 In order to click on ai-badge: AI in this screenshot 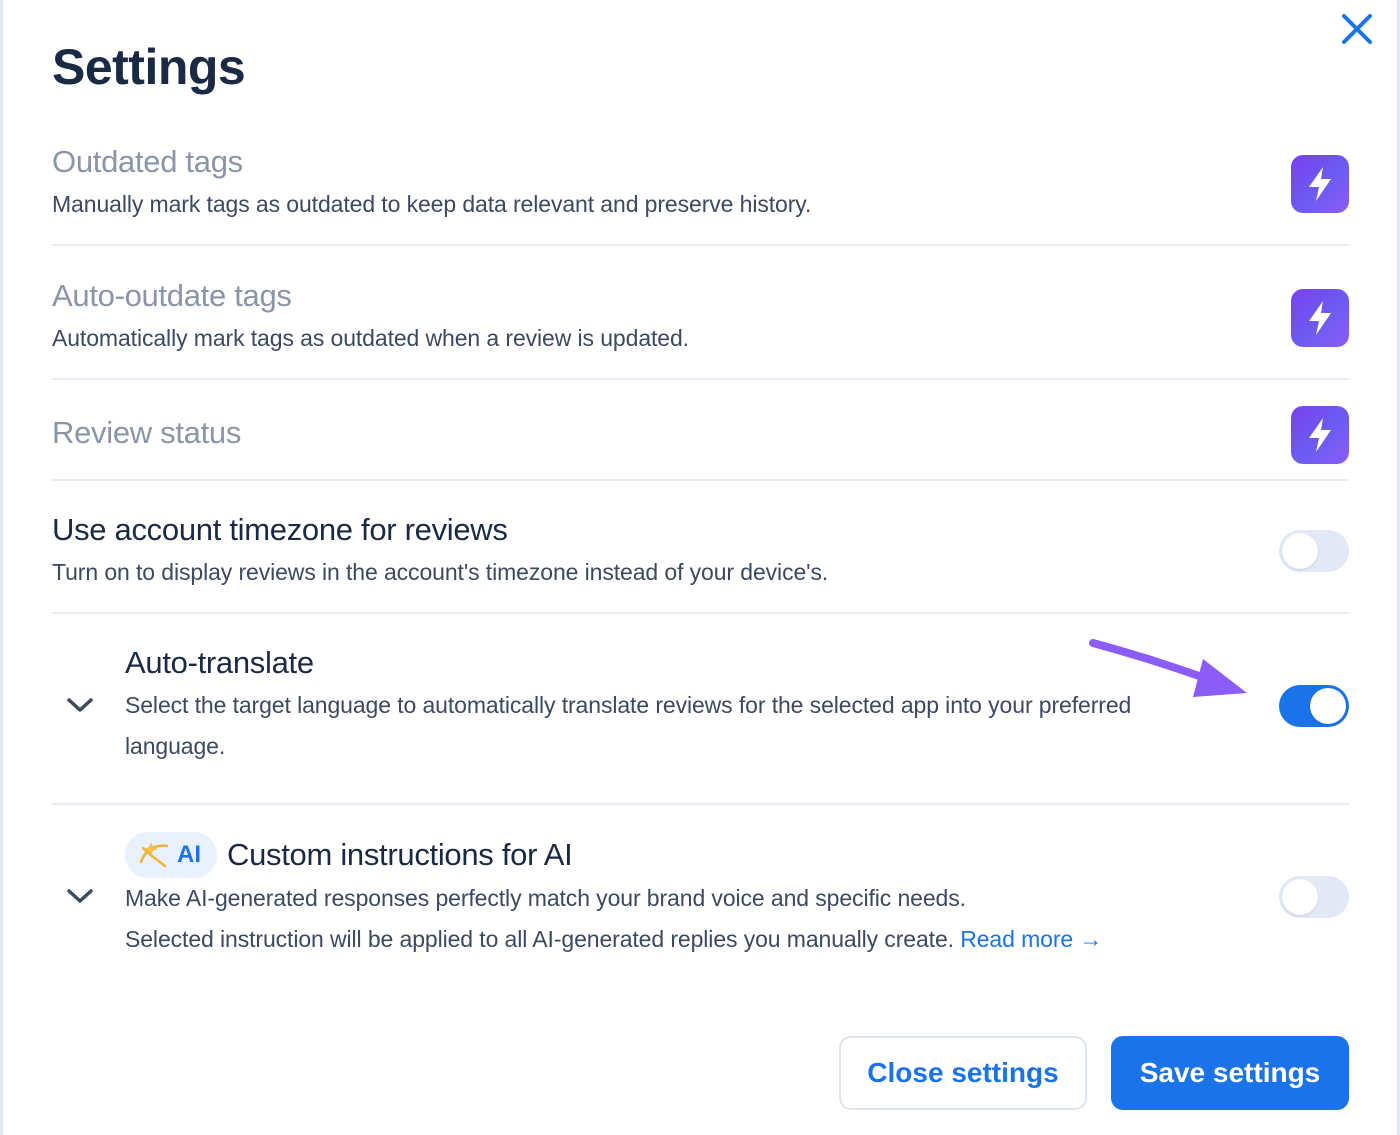, I will do `click(171, 855)`.